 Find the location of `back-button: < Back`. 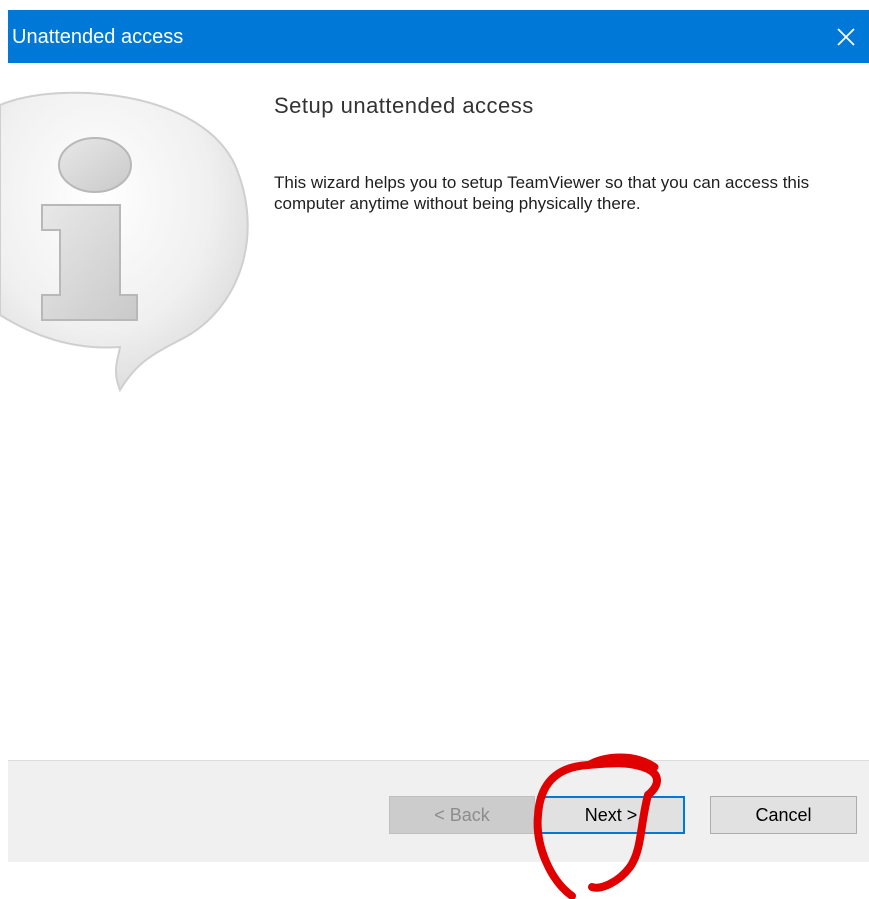

back-button: < Back is located at coordinates (462, 815).